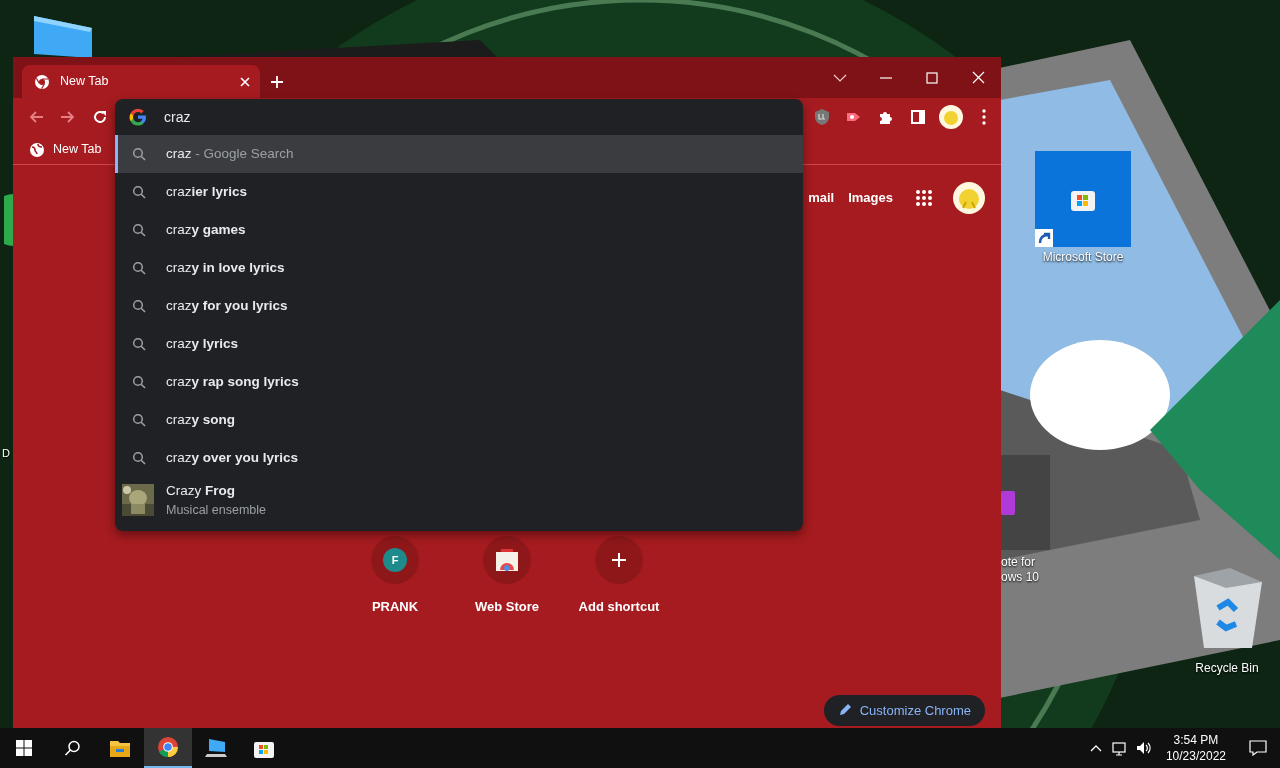 The height and width of the screenshot is (768, 1280). What do you see at coordinates (24, 748) in the screenshot?
I see `windows-logo-icon` at bounding box center [24, 748].